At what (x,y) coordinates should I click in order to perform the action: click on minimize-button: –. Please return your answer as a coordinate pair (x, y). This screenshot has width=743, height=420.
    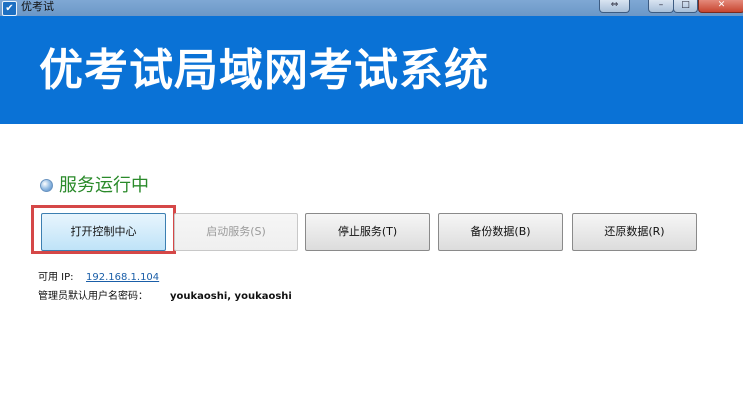
    Looking at the image, I should click on (661, 6).